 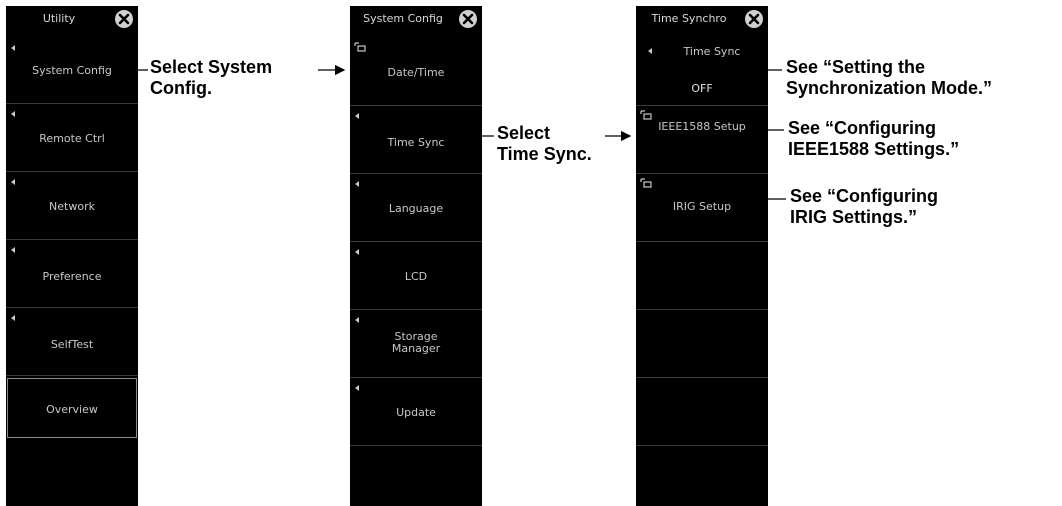 I want to click on panel-header: Time Synchro, so click(x=702, y=20).